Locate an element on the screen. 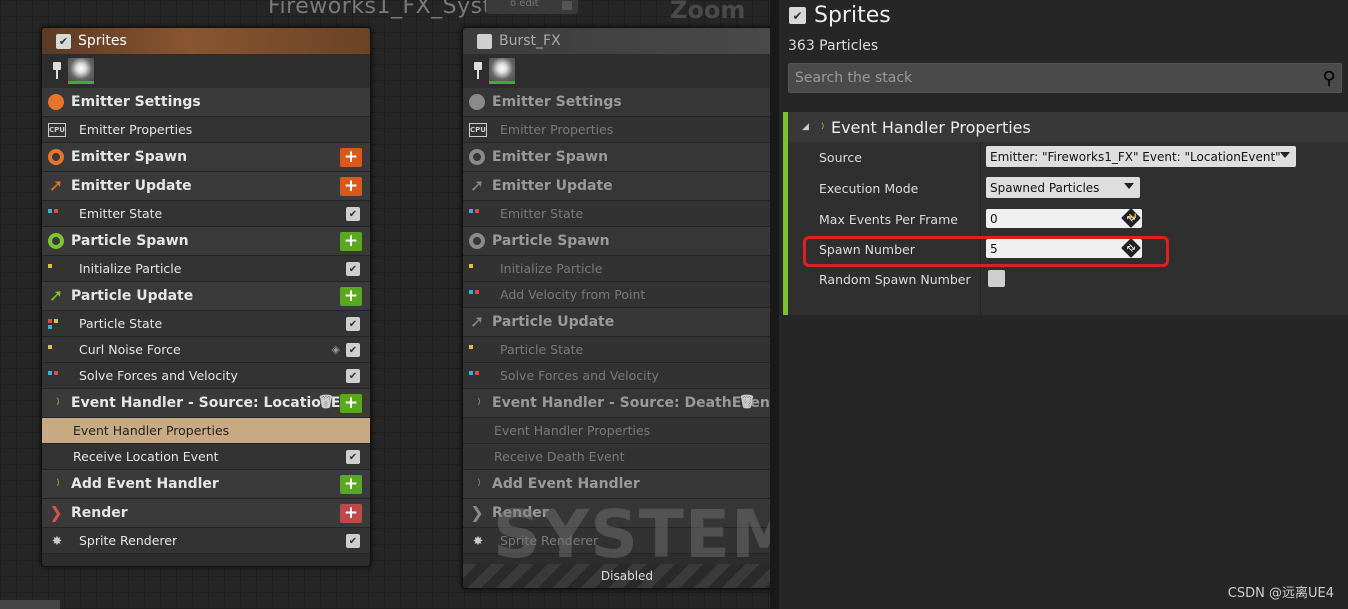  stack-search-box: ⚲ is located at coordinates (1065, 78).